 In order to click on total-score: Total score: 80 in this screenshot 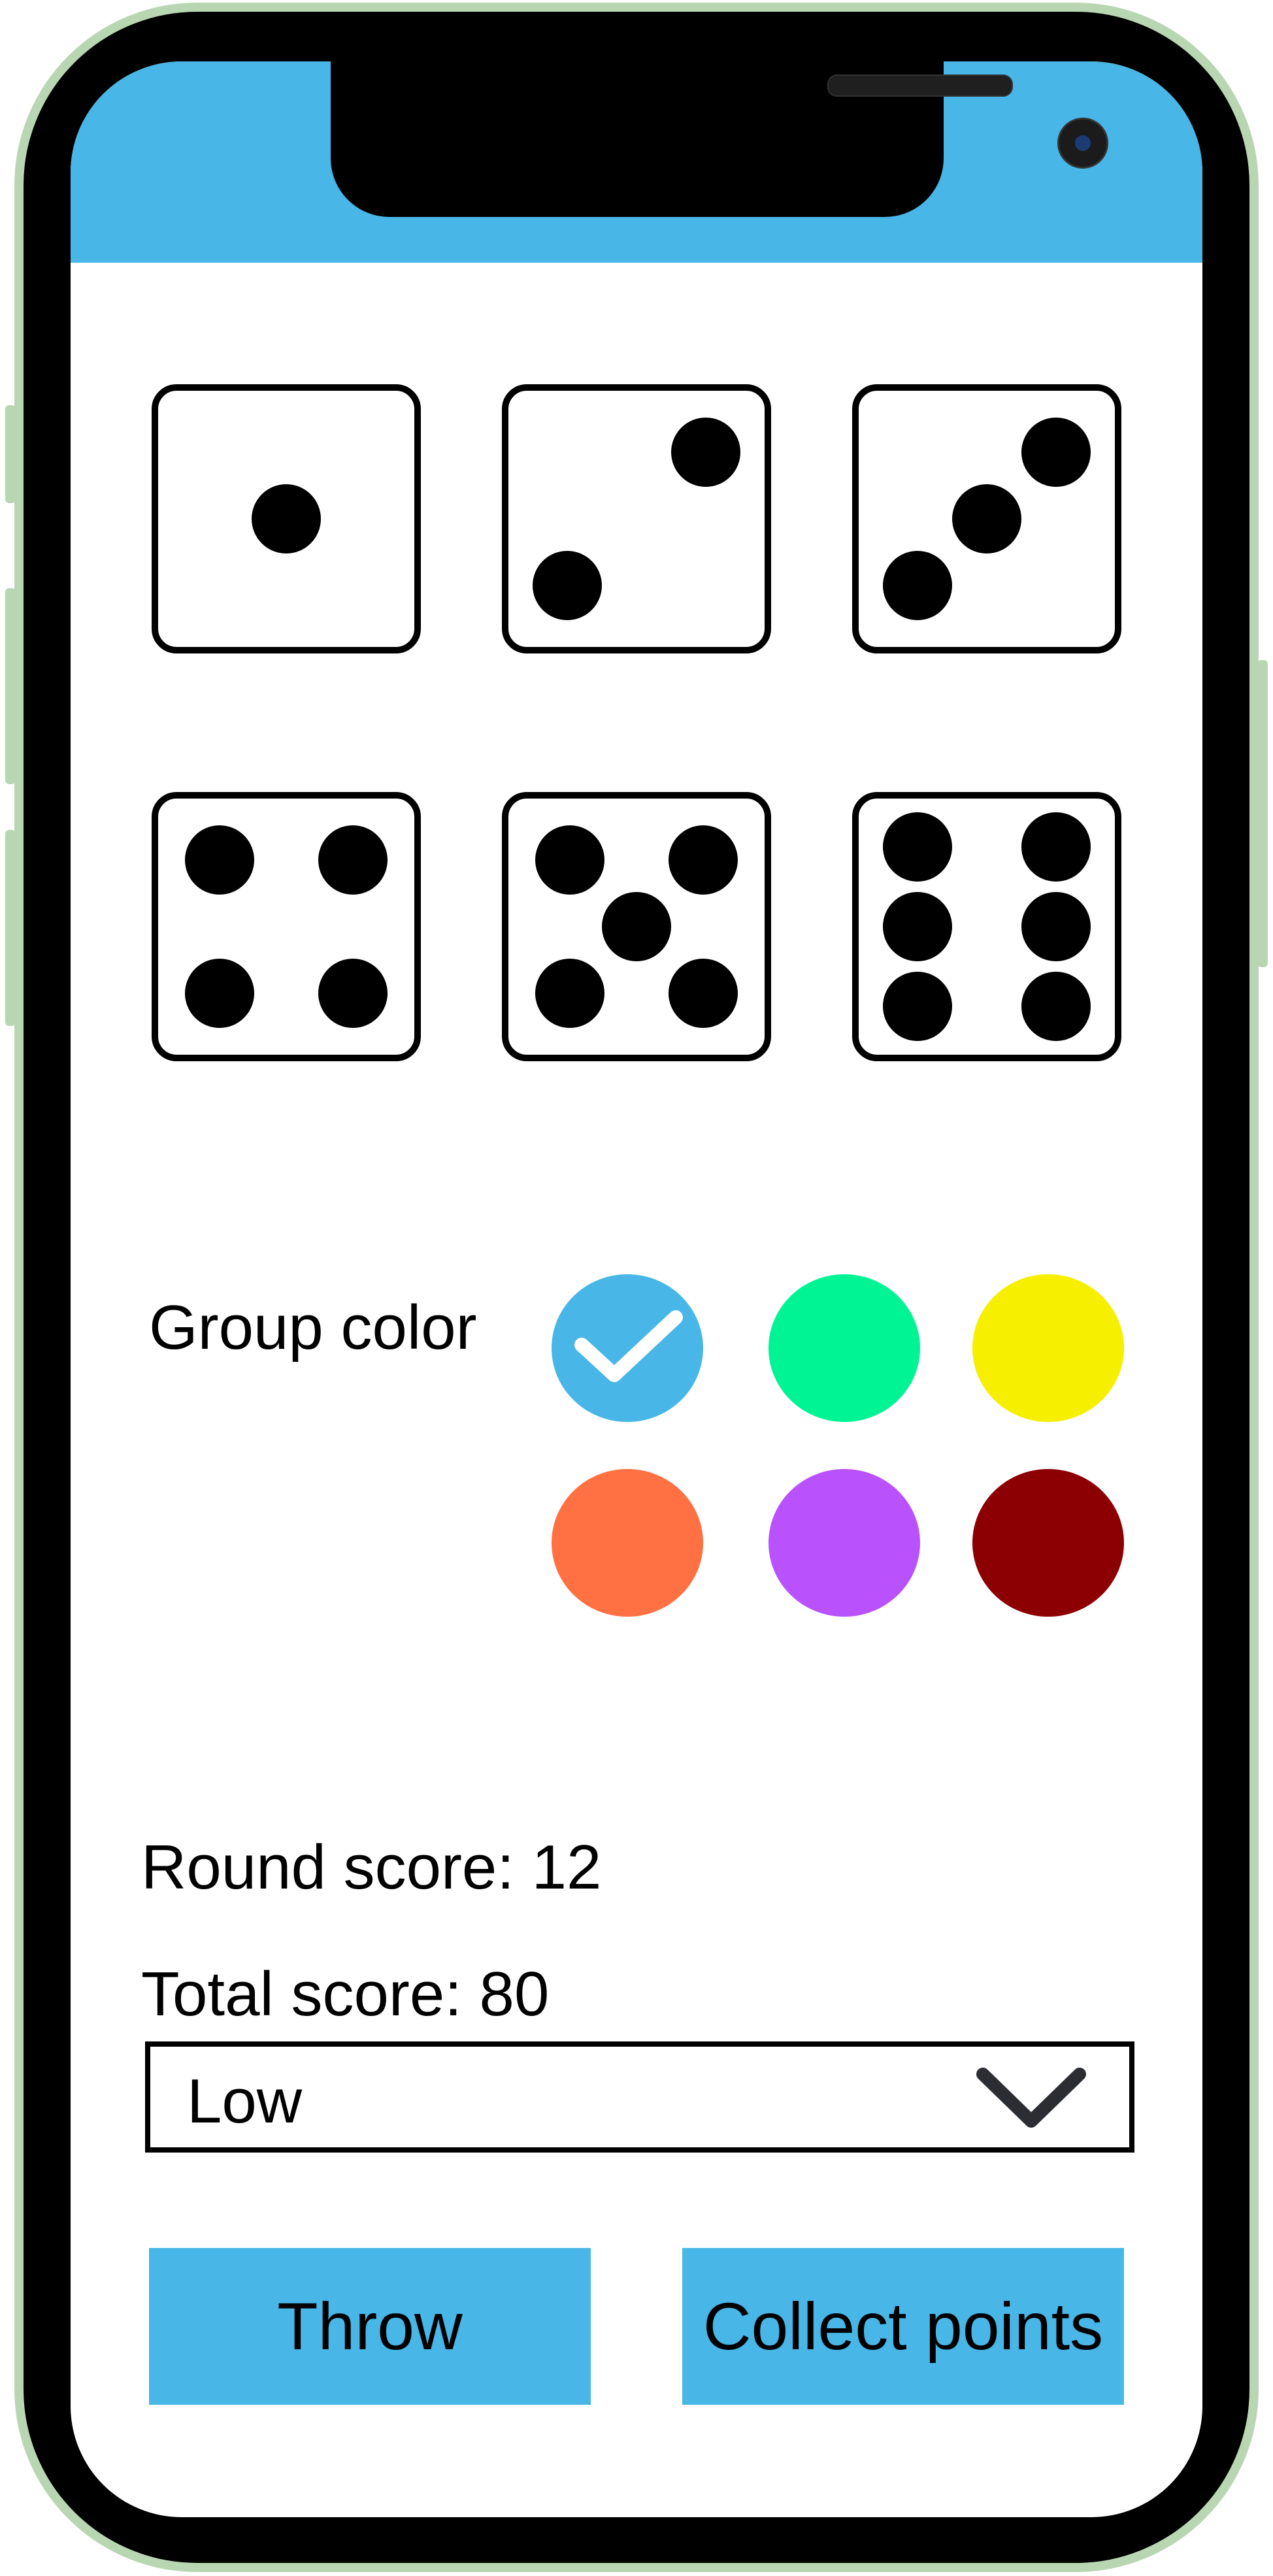, I will do `click(345, 1994)`.